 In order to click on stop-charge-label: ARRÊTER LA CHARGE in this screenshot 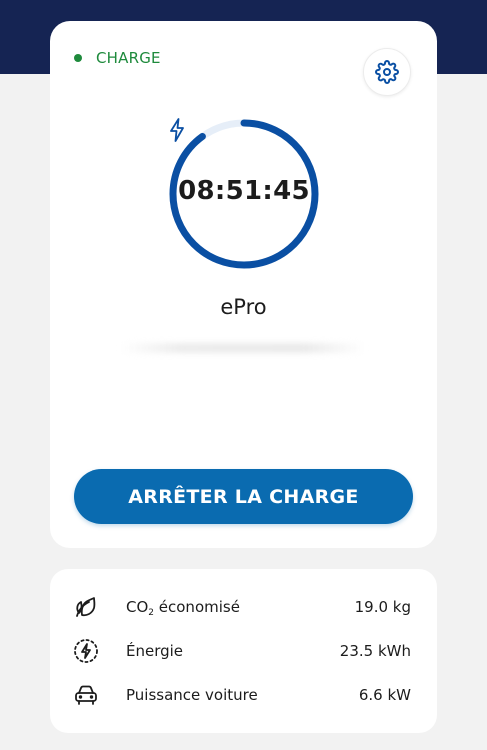, I will do `click(243, 496)`.